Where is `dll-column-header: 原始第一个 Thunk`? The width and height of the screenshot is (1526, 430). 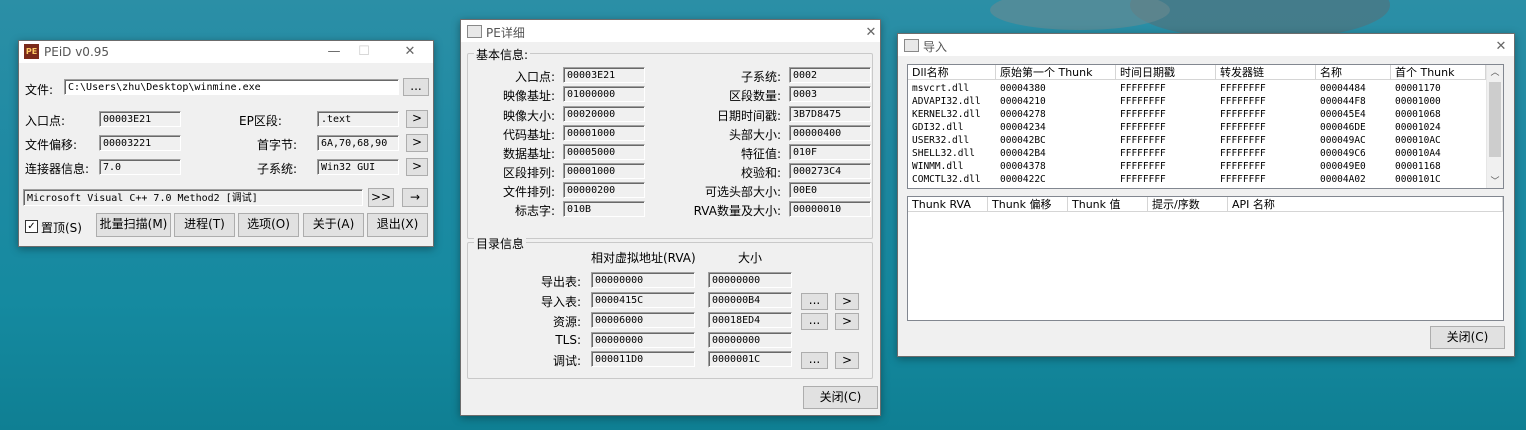
dll-column-header: 原始第一个 Thunk is located at coordinates (1056, 72).